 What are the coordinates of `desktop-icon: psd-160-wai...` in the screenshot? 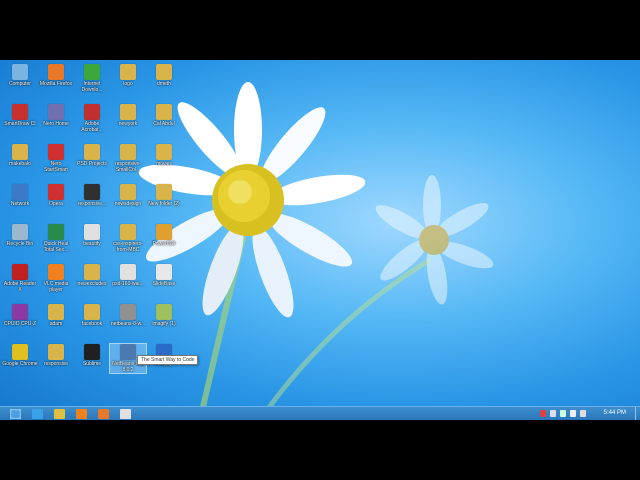 It's located at (128, 275).